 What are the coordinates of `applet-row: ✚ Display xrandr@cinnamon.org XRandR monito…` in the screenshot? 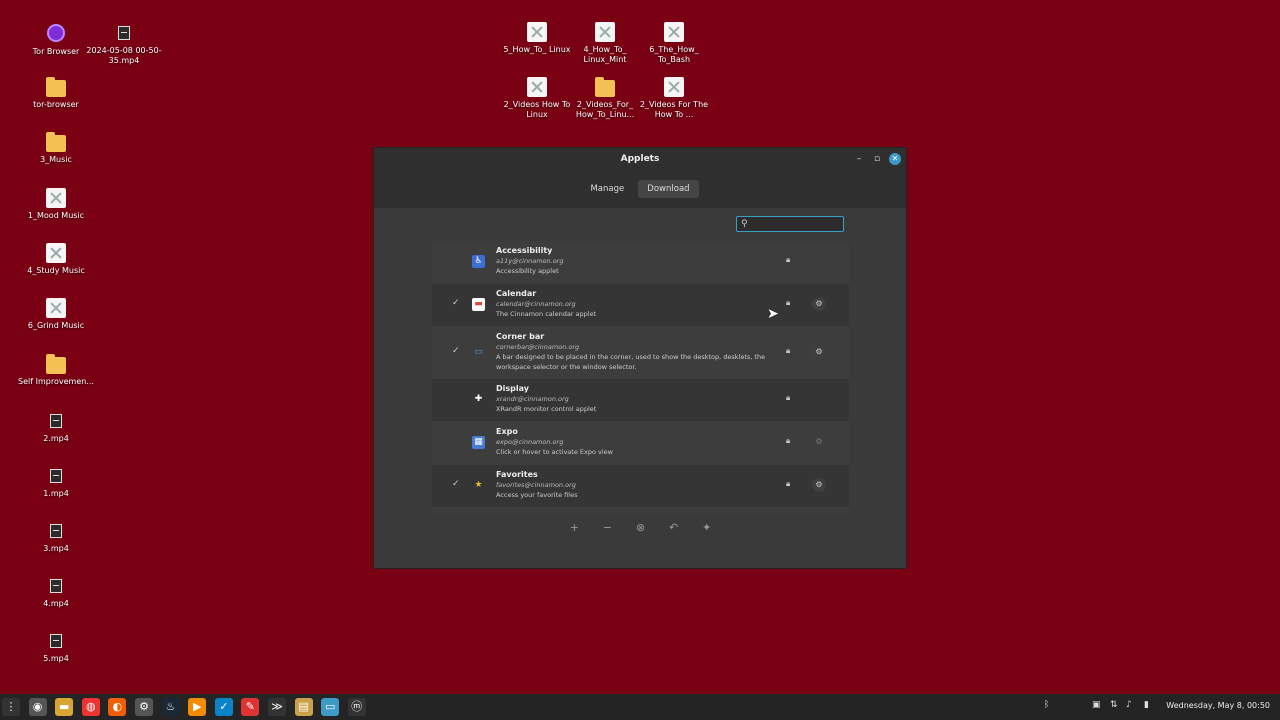 It's located at (640, 400).